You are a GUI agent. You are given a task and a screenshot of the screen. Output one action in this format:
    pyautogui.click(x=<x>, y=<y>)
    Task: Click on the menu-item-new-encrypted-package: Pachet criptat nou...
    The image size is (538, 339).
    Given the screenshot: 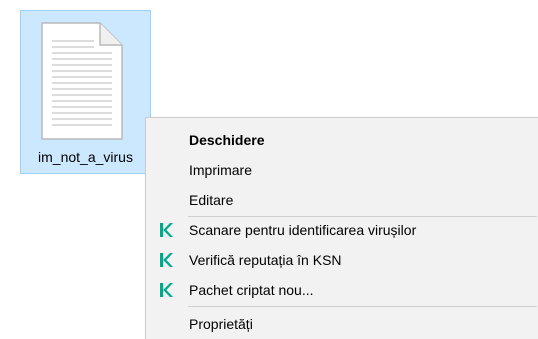 What is the action you would take?
    pyautogui.click(x=342, y=290)
    